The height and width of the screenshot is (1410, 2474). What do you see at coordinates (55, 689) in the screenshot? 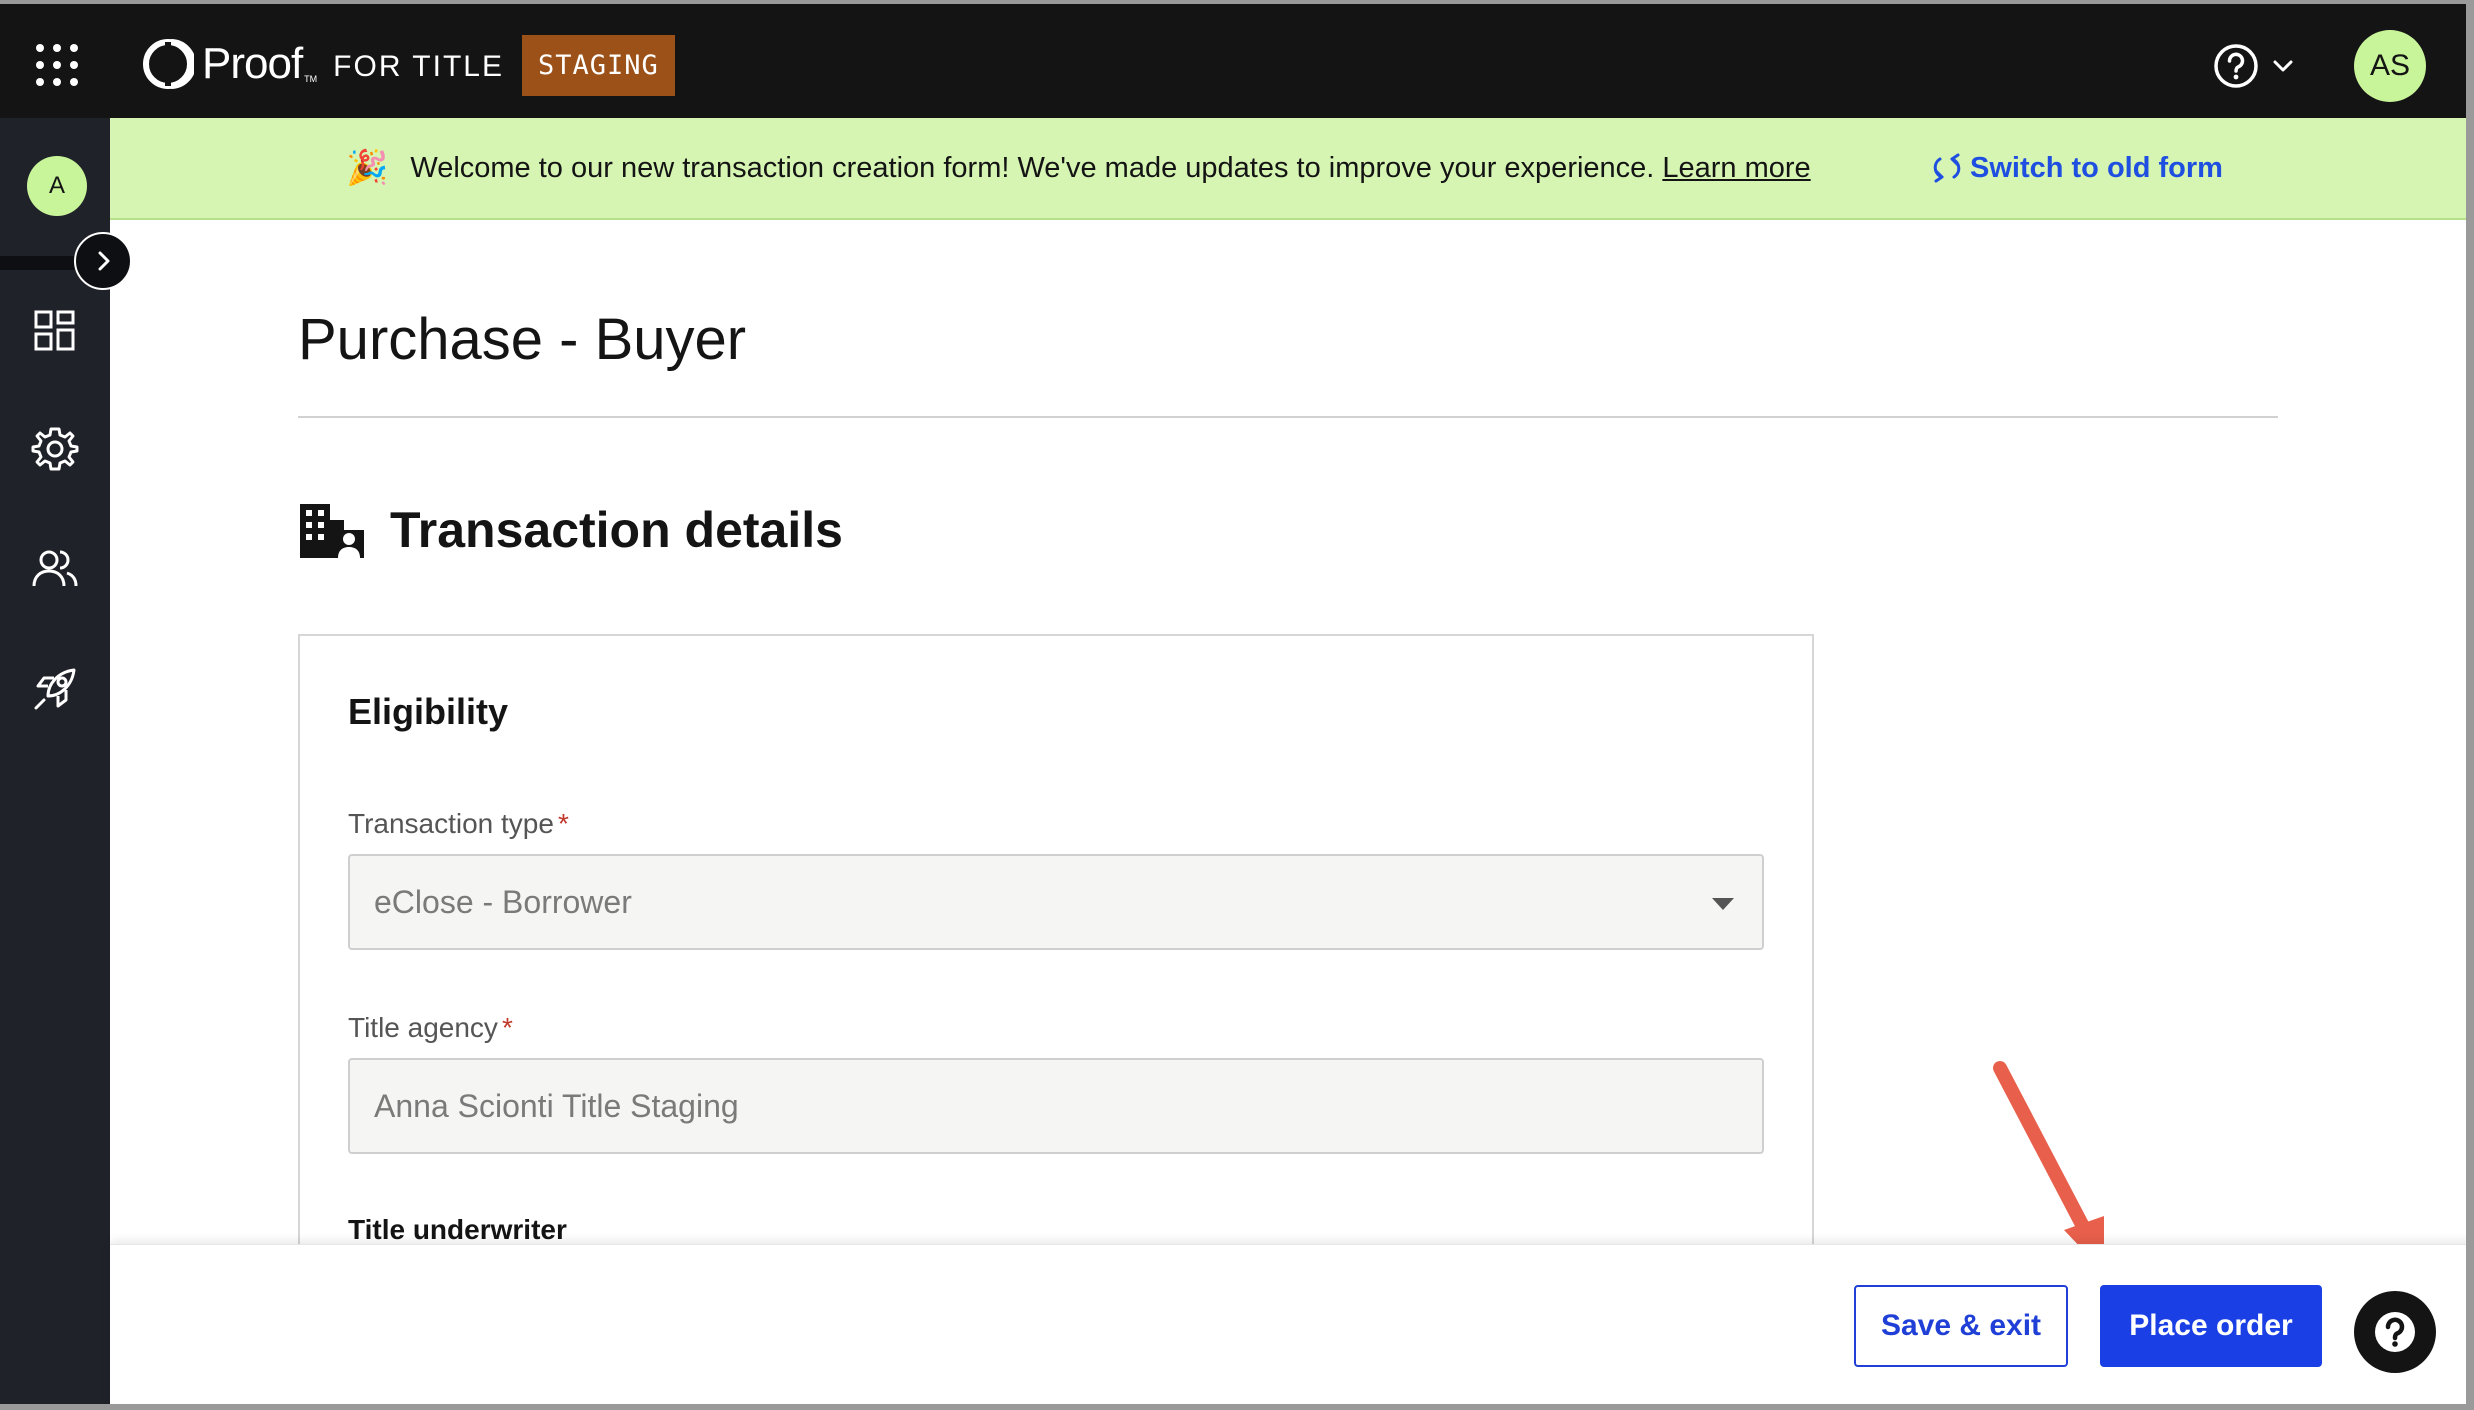
I see `rocket-icon` at bounding box center [55, 689].